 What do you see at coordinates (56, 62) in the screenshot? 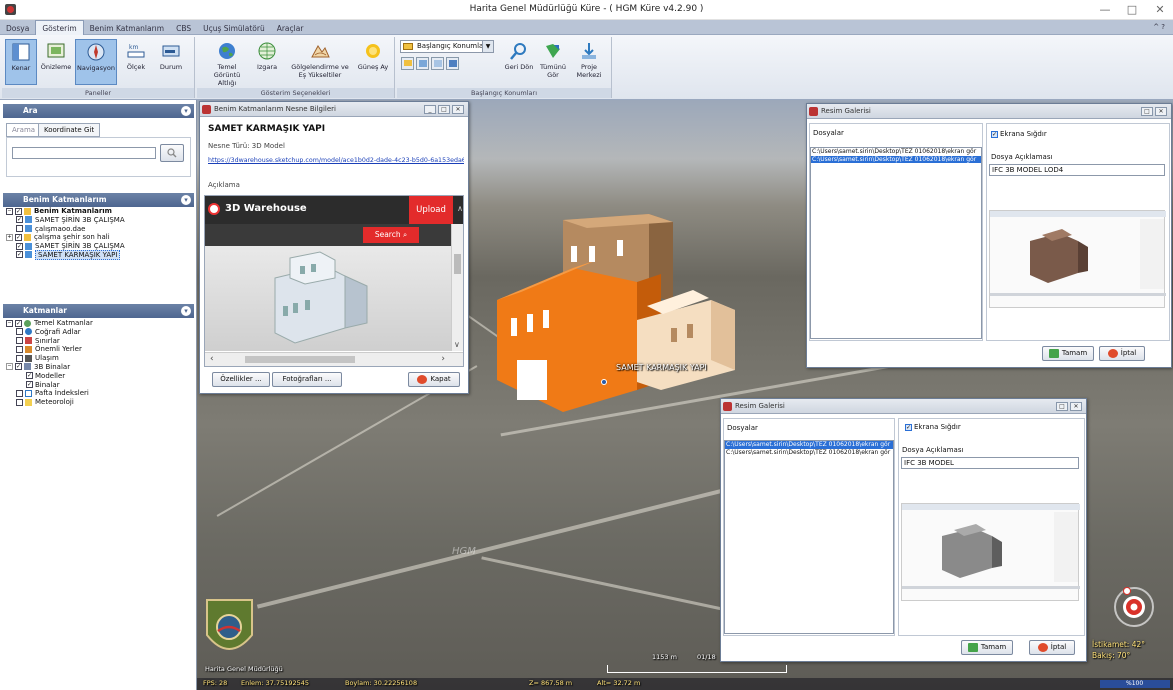
I see `onizleme-button: Önizleme` at bounding box center [56, 62].